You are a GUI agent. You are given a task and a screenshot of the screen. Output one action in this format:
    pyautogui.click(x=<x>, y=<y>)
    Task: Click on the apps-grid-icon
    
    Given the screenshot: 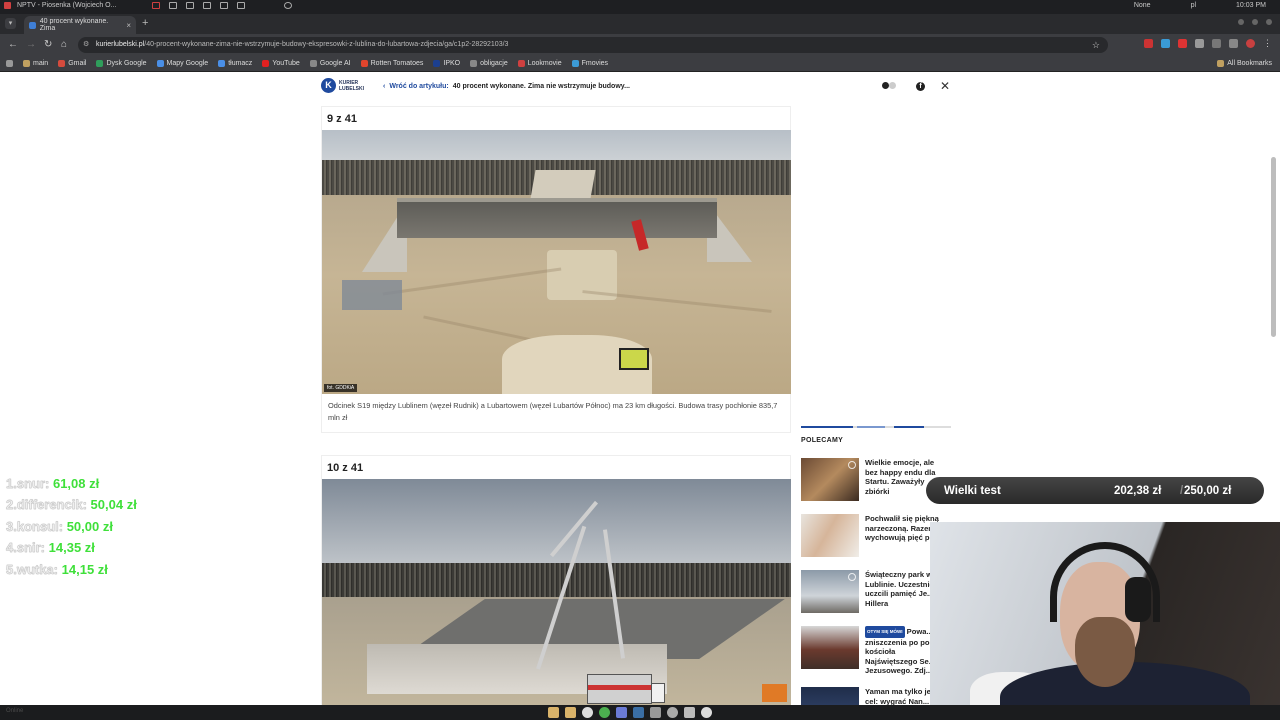 What is the action you would take?
    pyautogui.click(x=9, y=63)
    